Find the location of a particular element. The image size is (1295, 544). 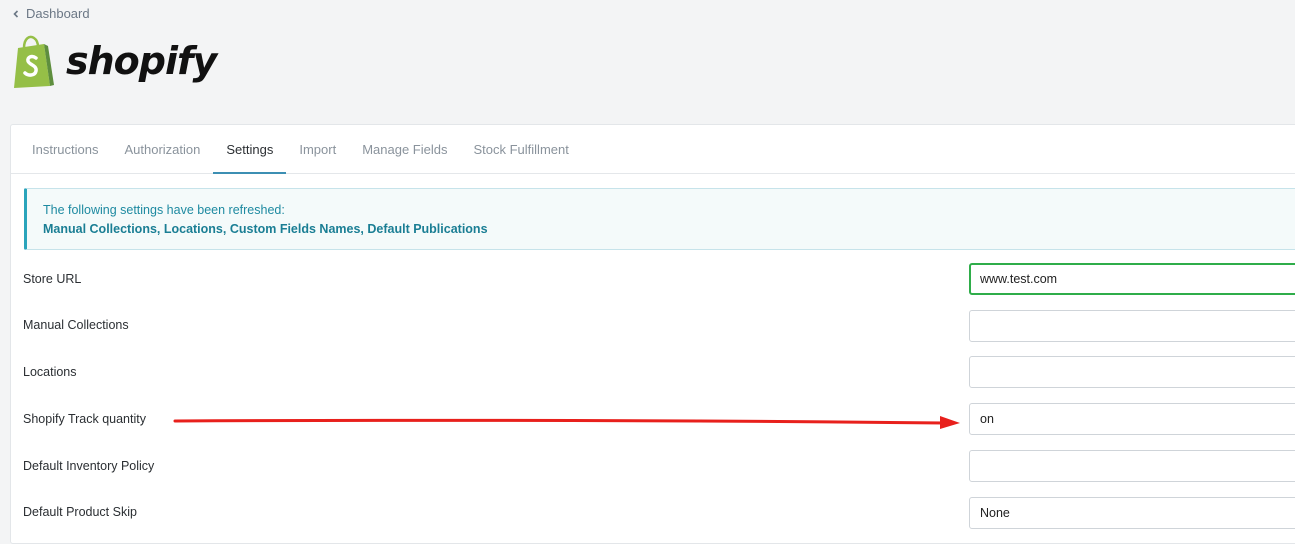

back-link-label: Dashboard is located at coordinates (58, 13).